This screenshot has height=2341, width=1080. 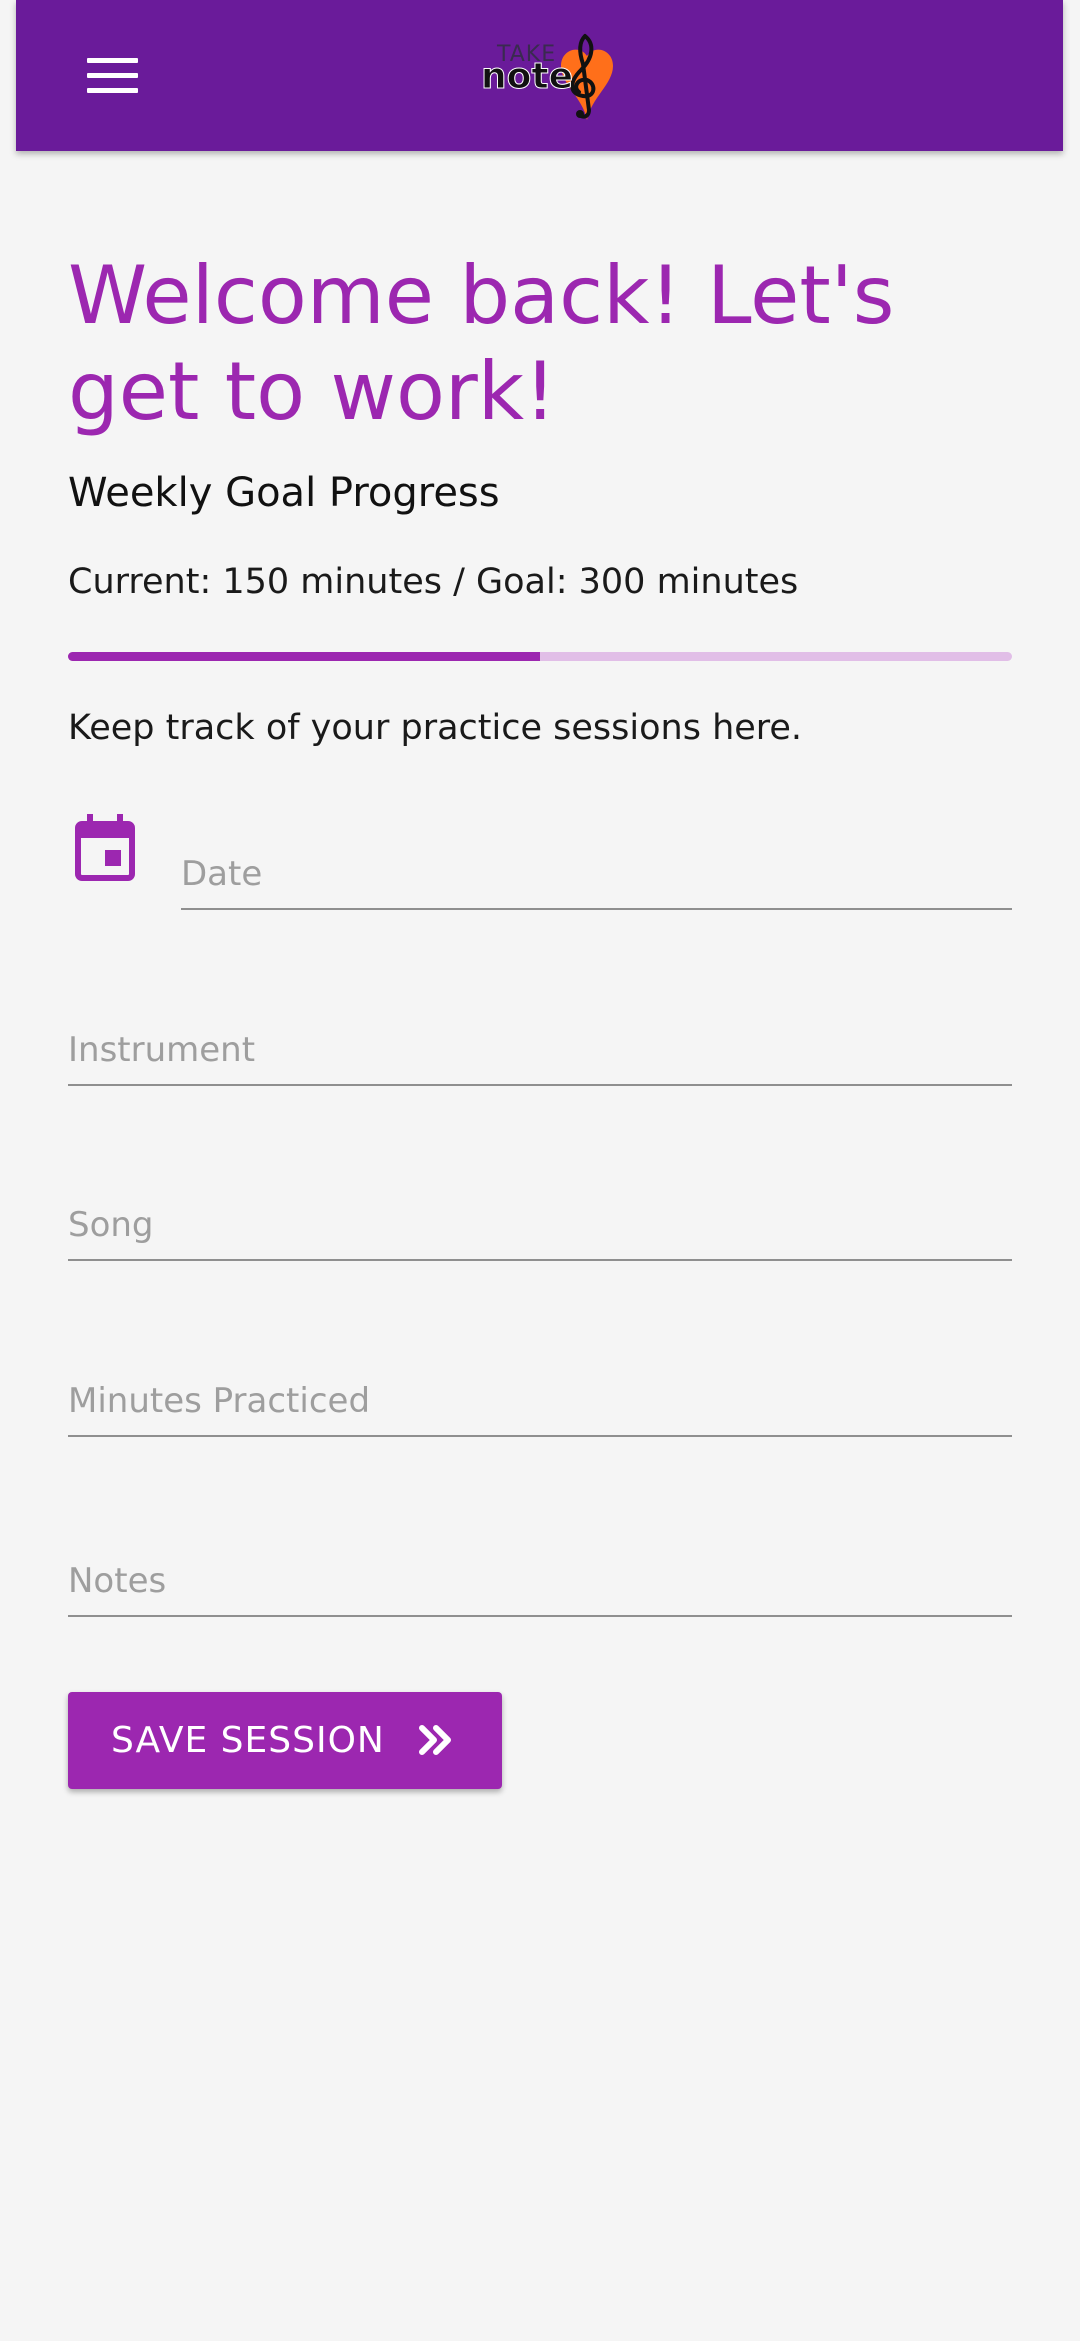 I want to click on save-session-label: SAVE SESSION, so click(x=248, y=1740).